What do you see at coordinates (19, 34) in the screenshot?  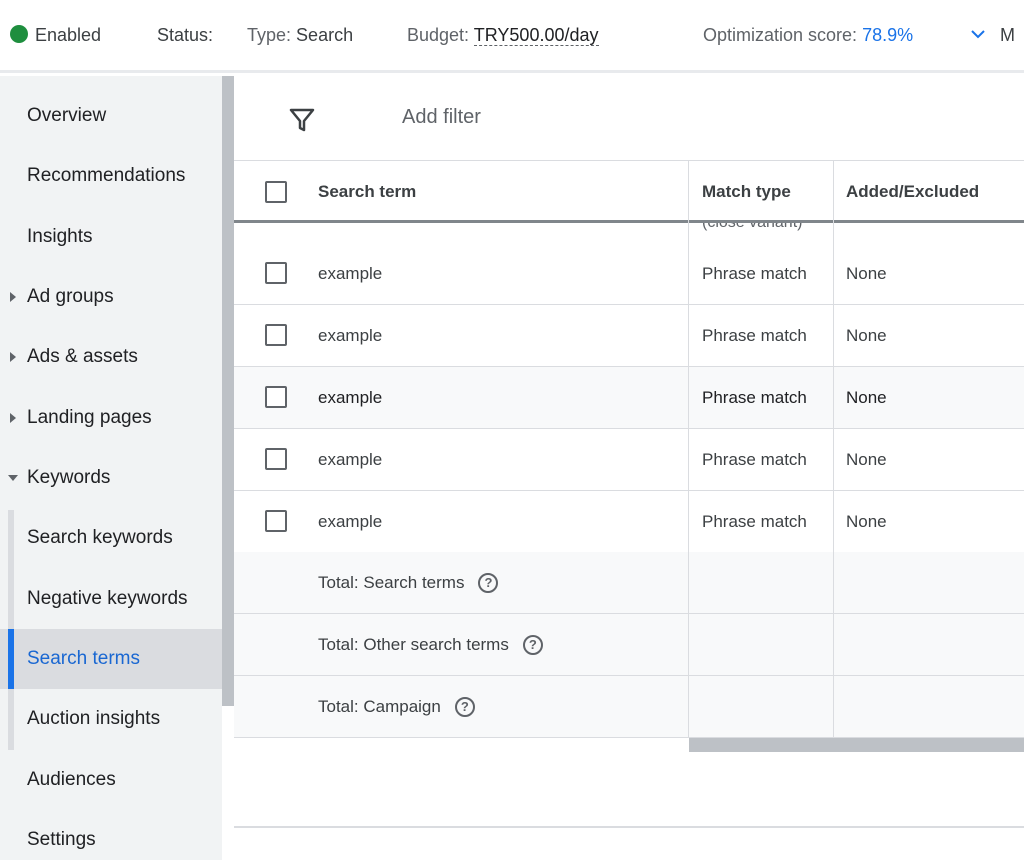 I see `enabled-status-icon` at bounding box center [19, 34].